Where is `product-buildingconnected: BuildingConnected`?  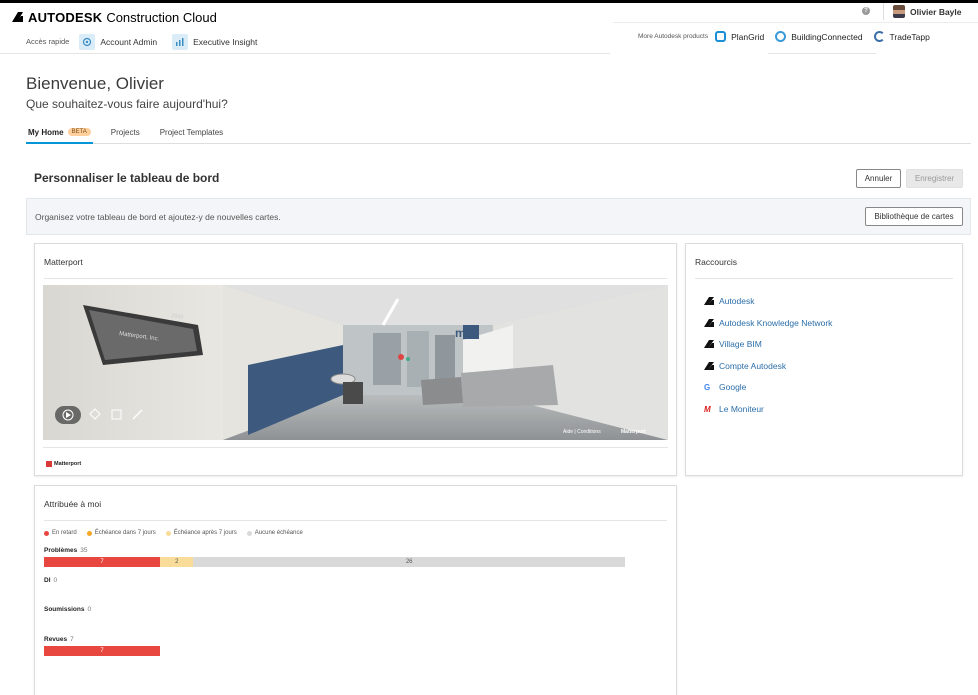
product-buildingconnected: BuildingConnected is located at coordinates (819, 36).